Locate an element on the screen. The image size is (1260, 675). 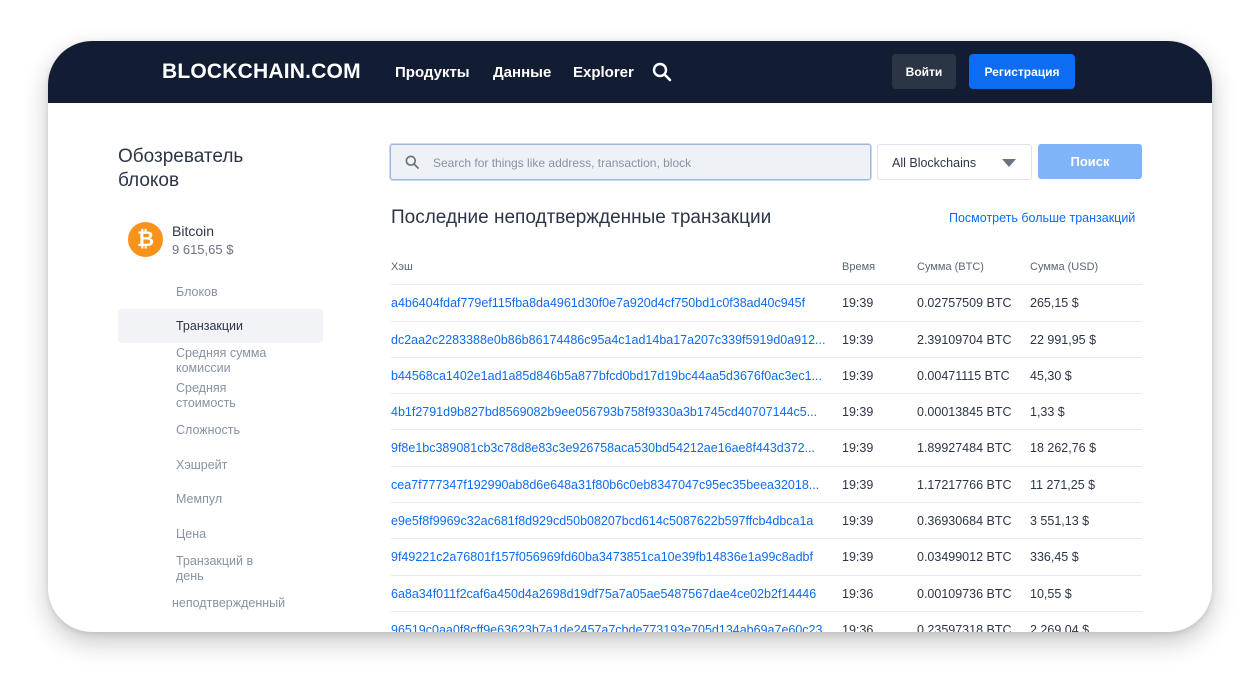
coin-price: 9 615,65 $ is located at coordinates (203, 249).